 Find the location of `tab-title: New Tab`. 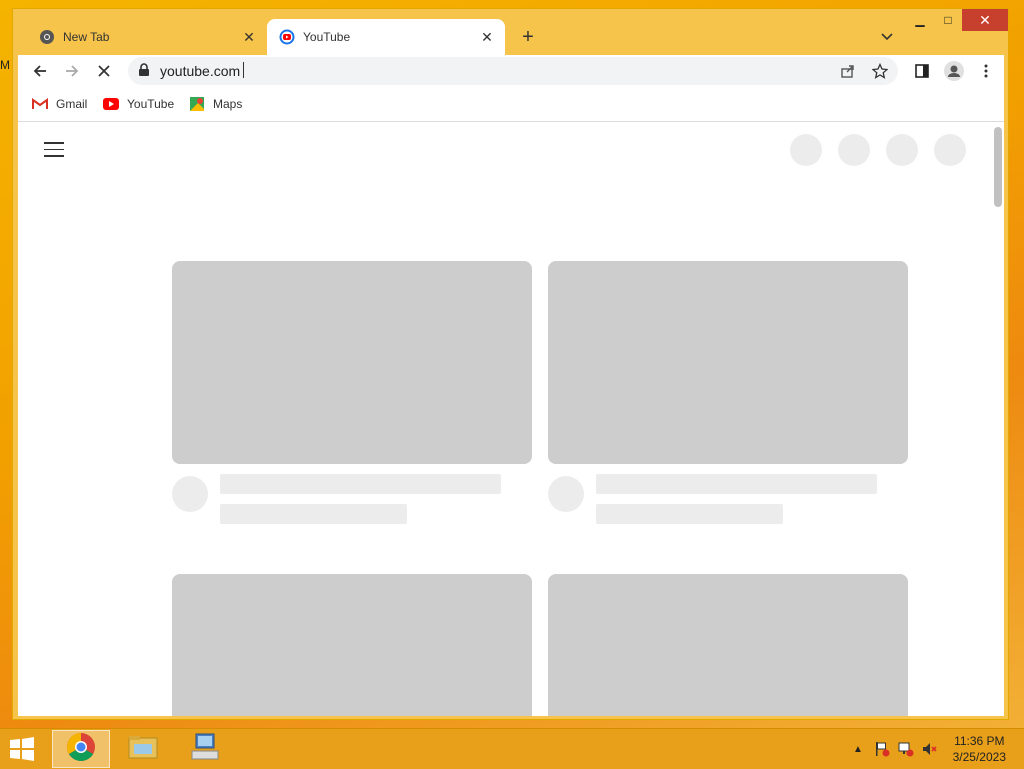

tab-title: New Tab is located at coordinates (86, 37).